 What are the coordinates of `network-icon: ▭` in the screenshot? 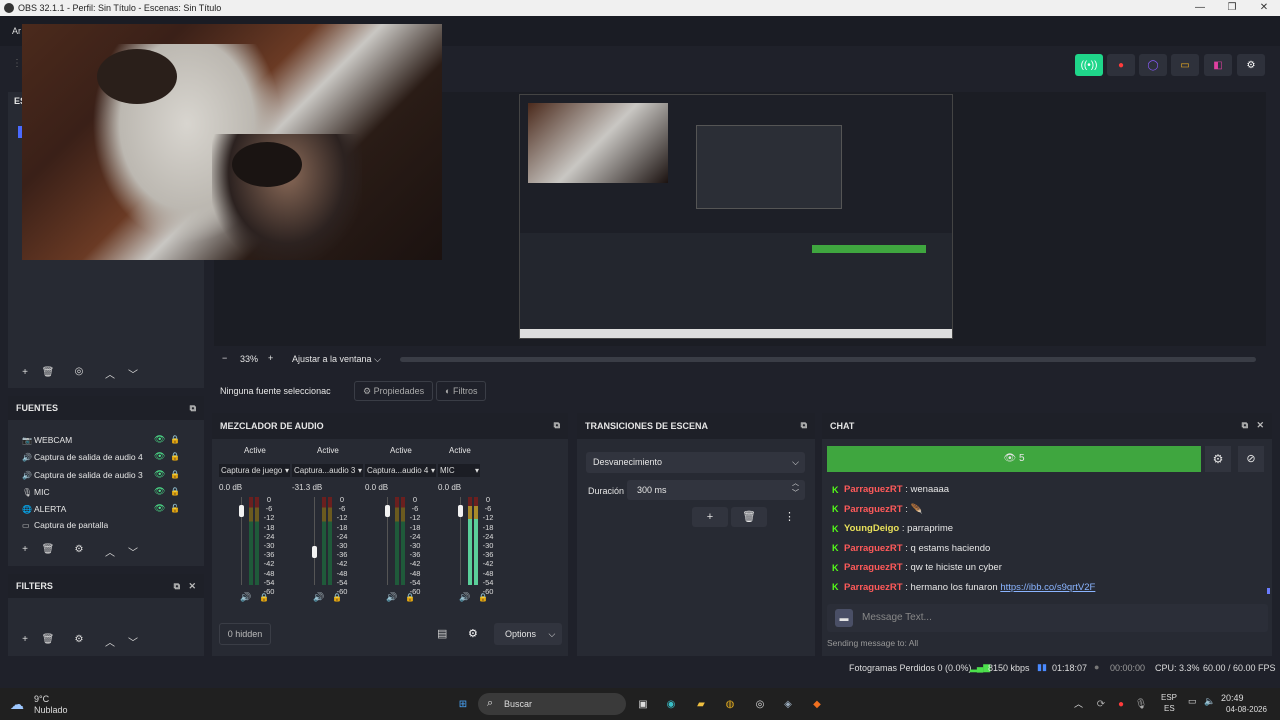 It's located at (1192, 701).